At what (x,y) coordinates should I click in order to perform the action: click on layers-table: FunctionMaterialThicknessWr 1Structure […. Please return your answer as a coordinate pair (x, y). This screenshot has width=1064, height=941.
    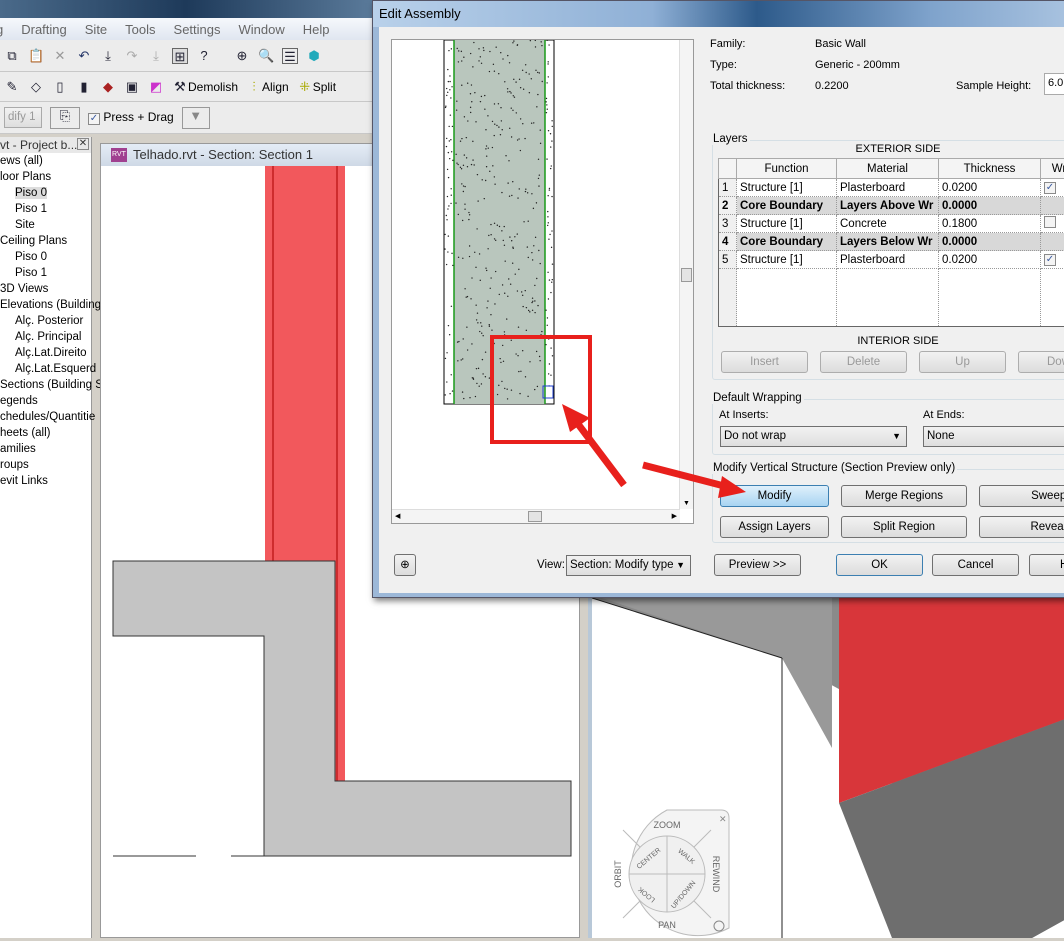
    Looking at the image, I should click on (891, 242).